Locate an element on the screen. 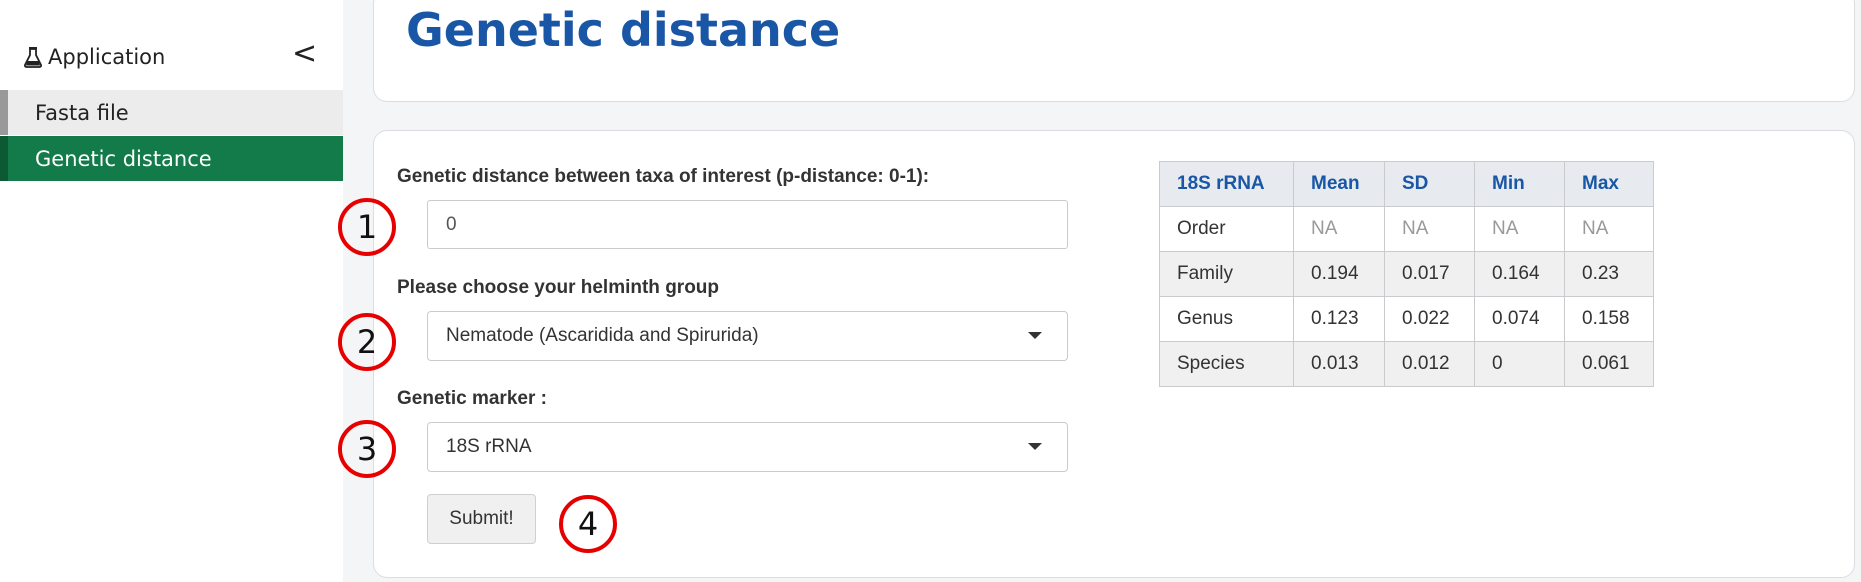 The width and height of the screenshot is (1861, 582). sidebar-item-fasta-file: Fasta file is located at coordinates (171, 112).